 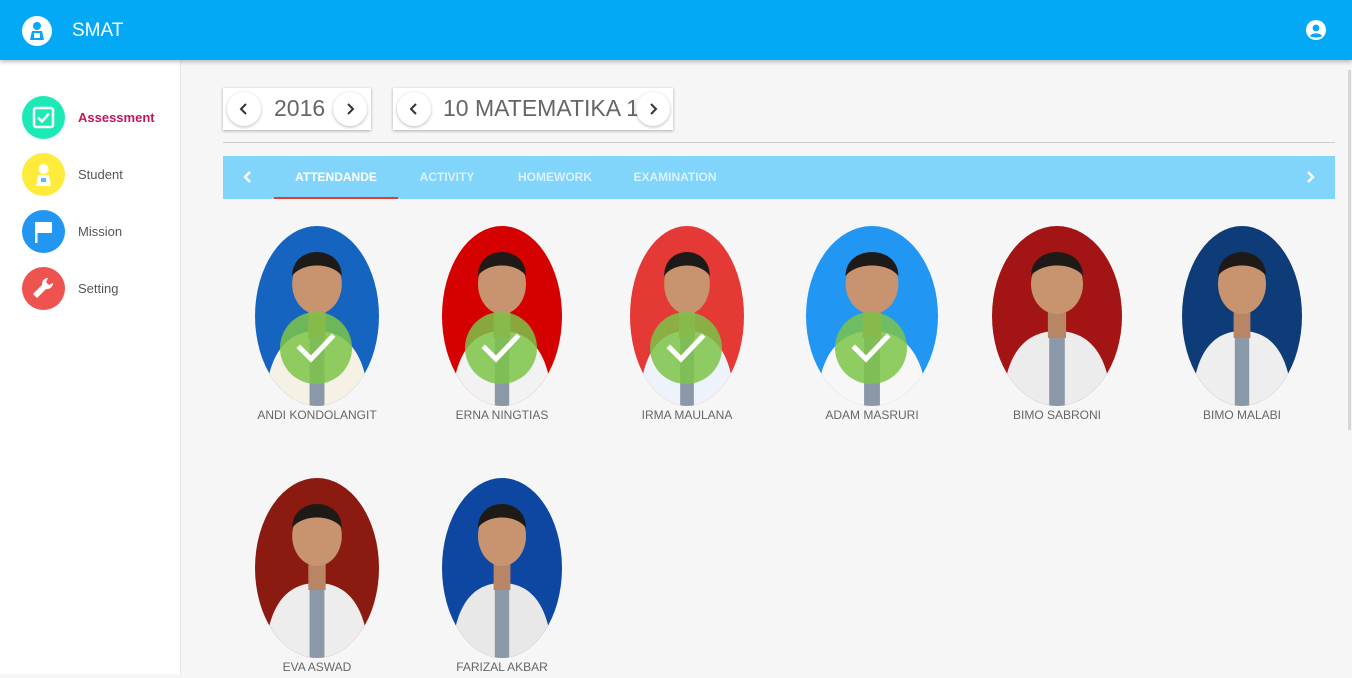 What do you see at coordinates (675, 177) in the screenshot?
I see `tab-examination: EXAMINATION` at bounding box center [675, 177].